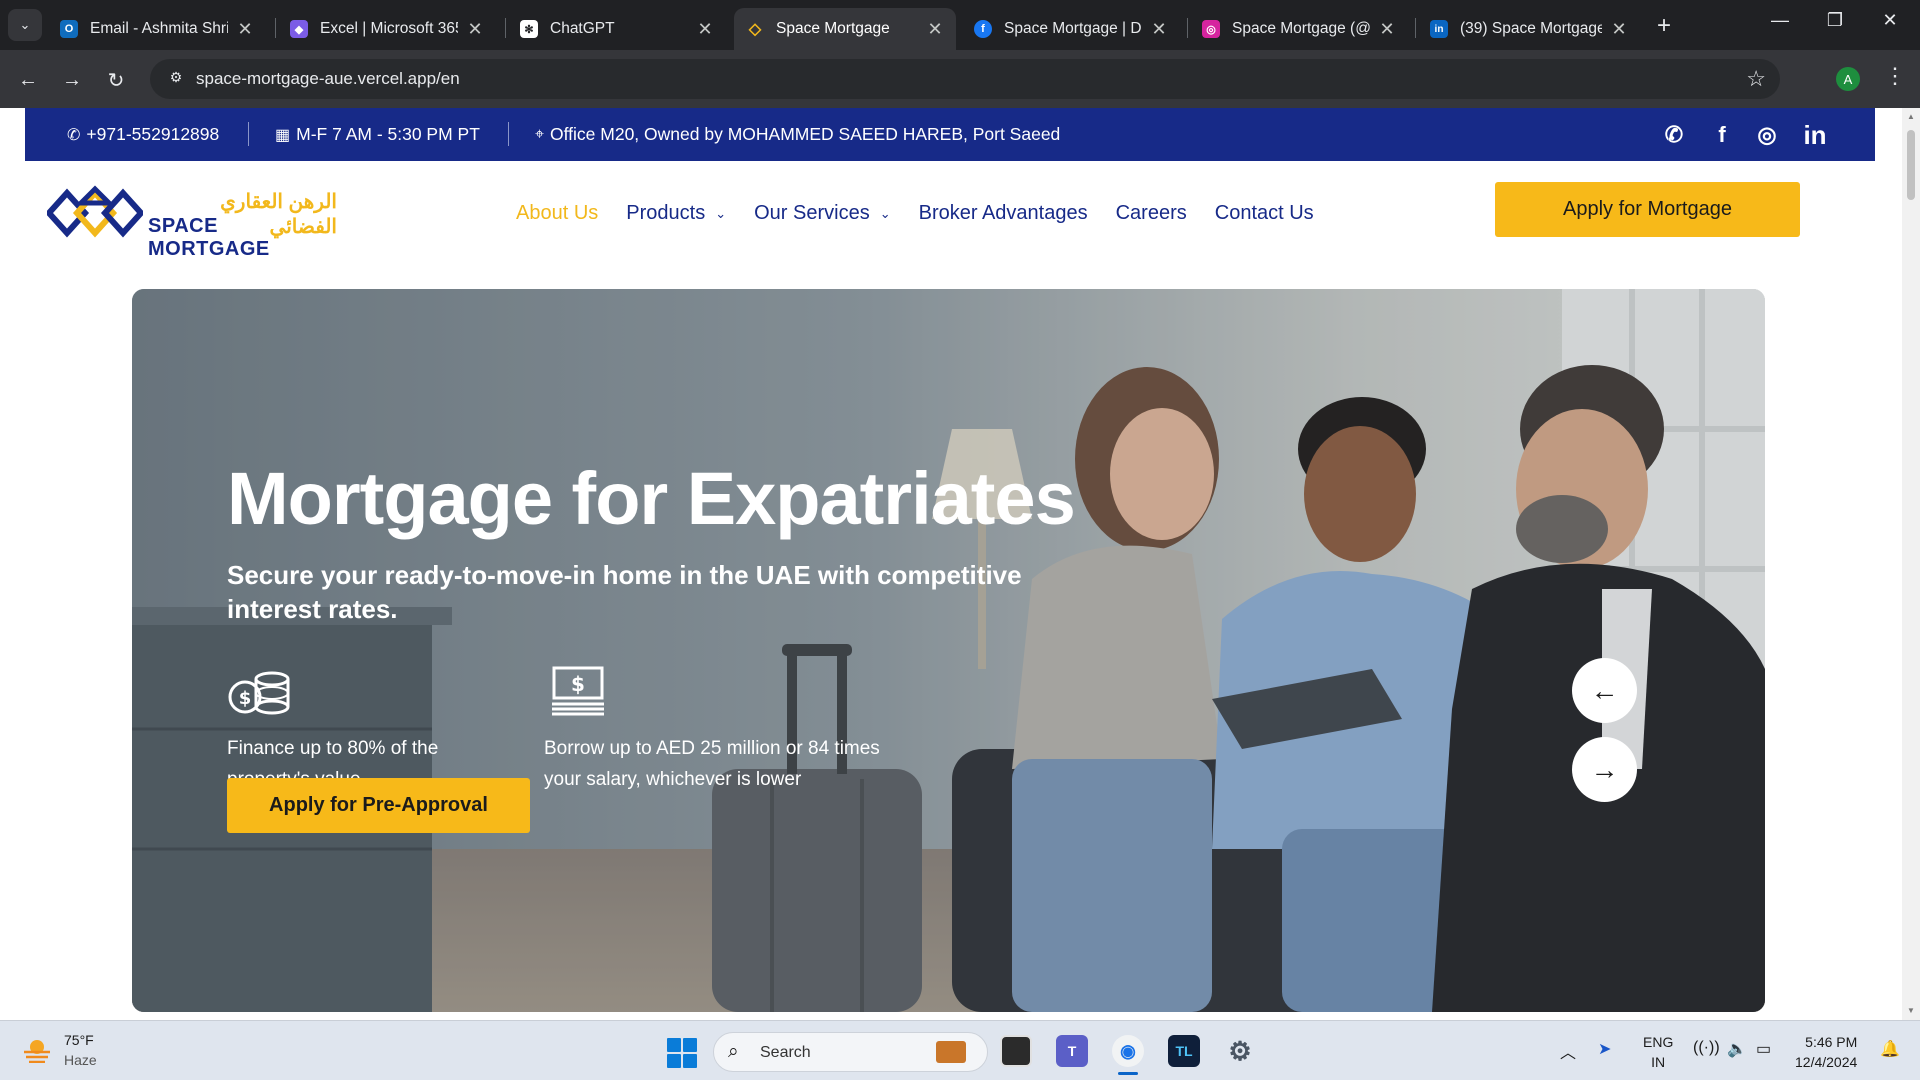  I want to click on apply-for-mortgage-button: Apply for Mortgage, so click(1647, 209).